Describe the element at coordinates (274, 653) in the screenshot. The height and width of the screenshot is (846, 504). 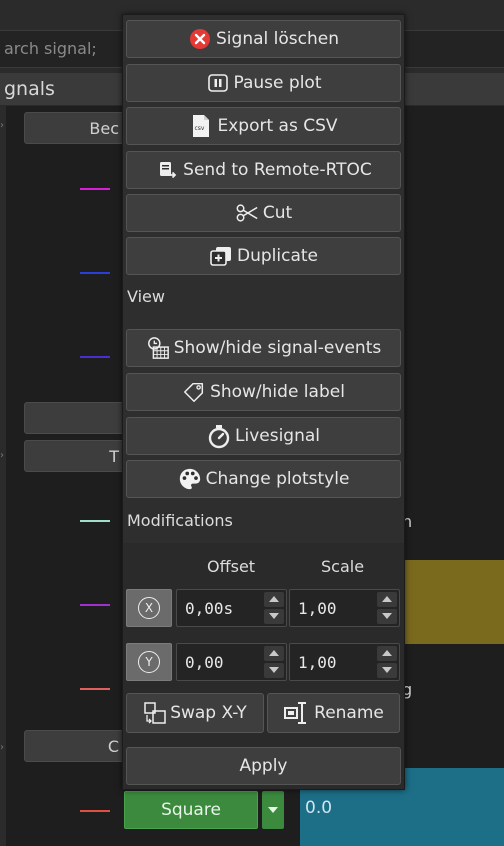
I see `y-offset-increment-icon` at that location.